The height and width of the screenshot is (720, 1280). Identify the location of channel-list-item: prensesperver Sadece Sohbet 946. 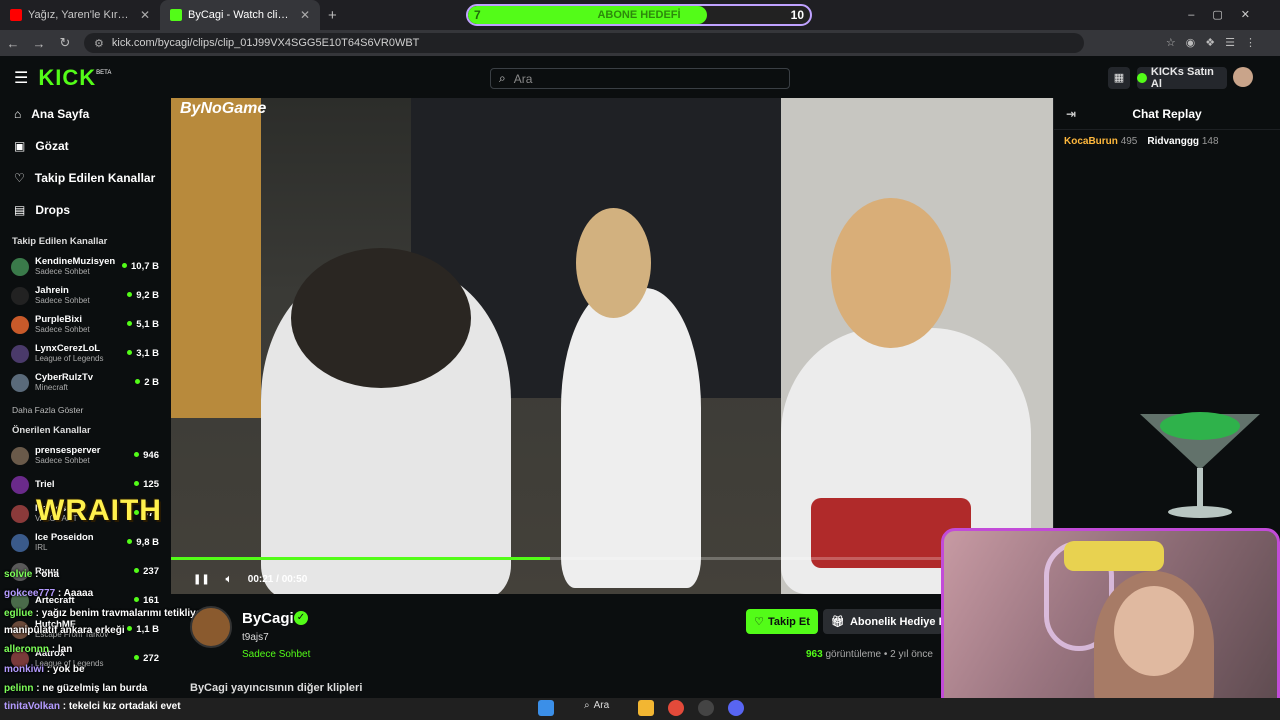
(85, 455).